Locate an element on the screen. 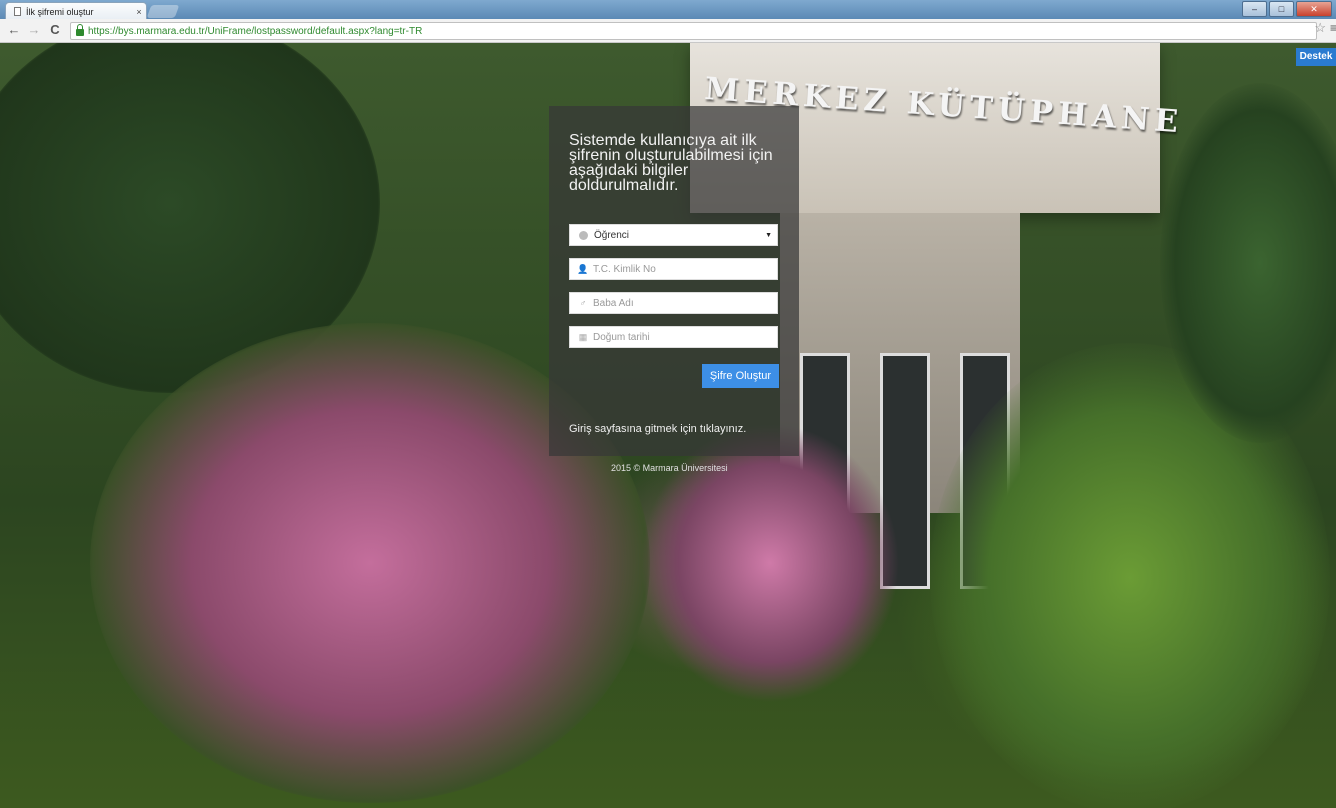 This screenshot has width=1336, height=808. calendar-icon: ▦ is located at coordinates (583, 336).